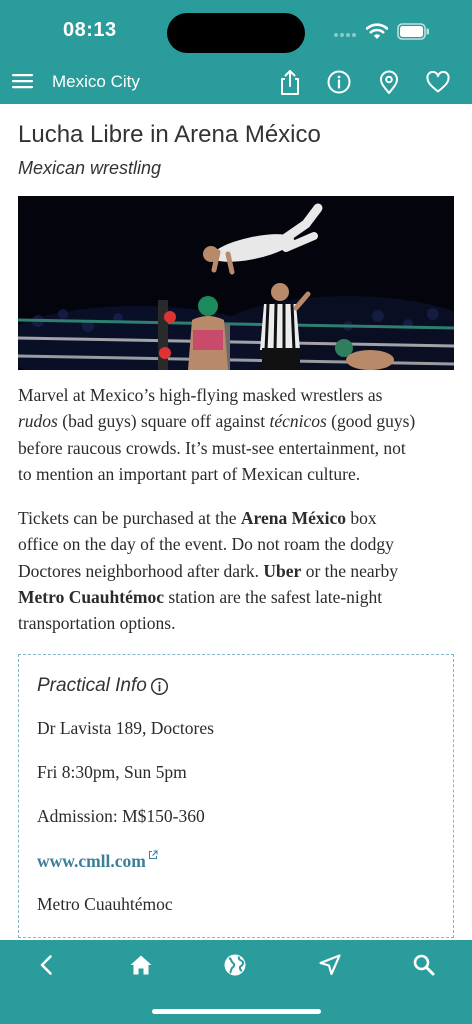 The image size is (472, 1024). Describe the element at coordinates (112, 772) in the screenshot. I see `hours-text: Fri 8:30pm, Sun 5pm` at that location.